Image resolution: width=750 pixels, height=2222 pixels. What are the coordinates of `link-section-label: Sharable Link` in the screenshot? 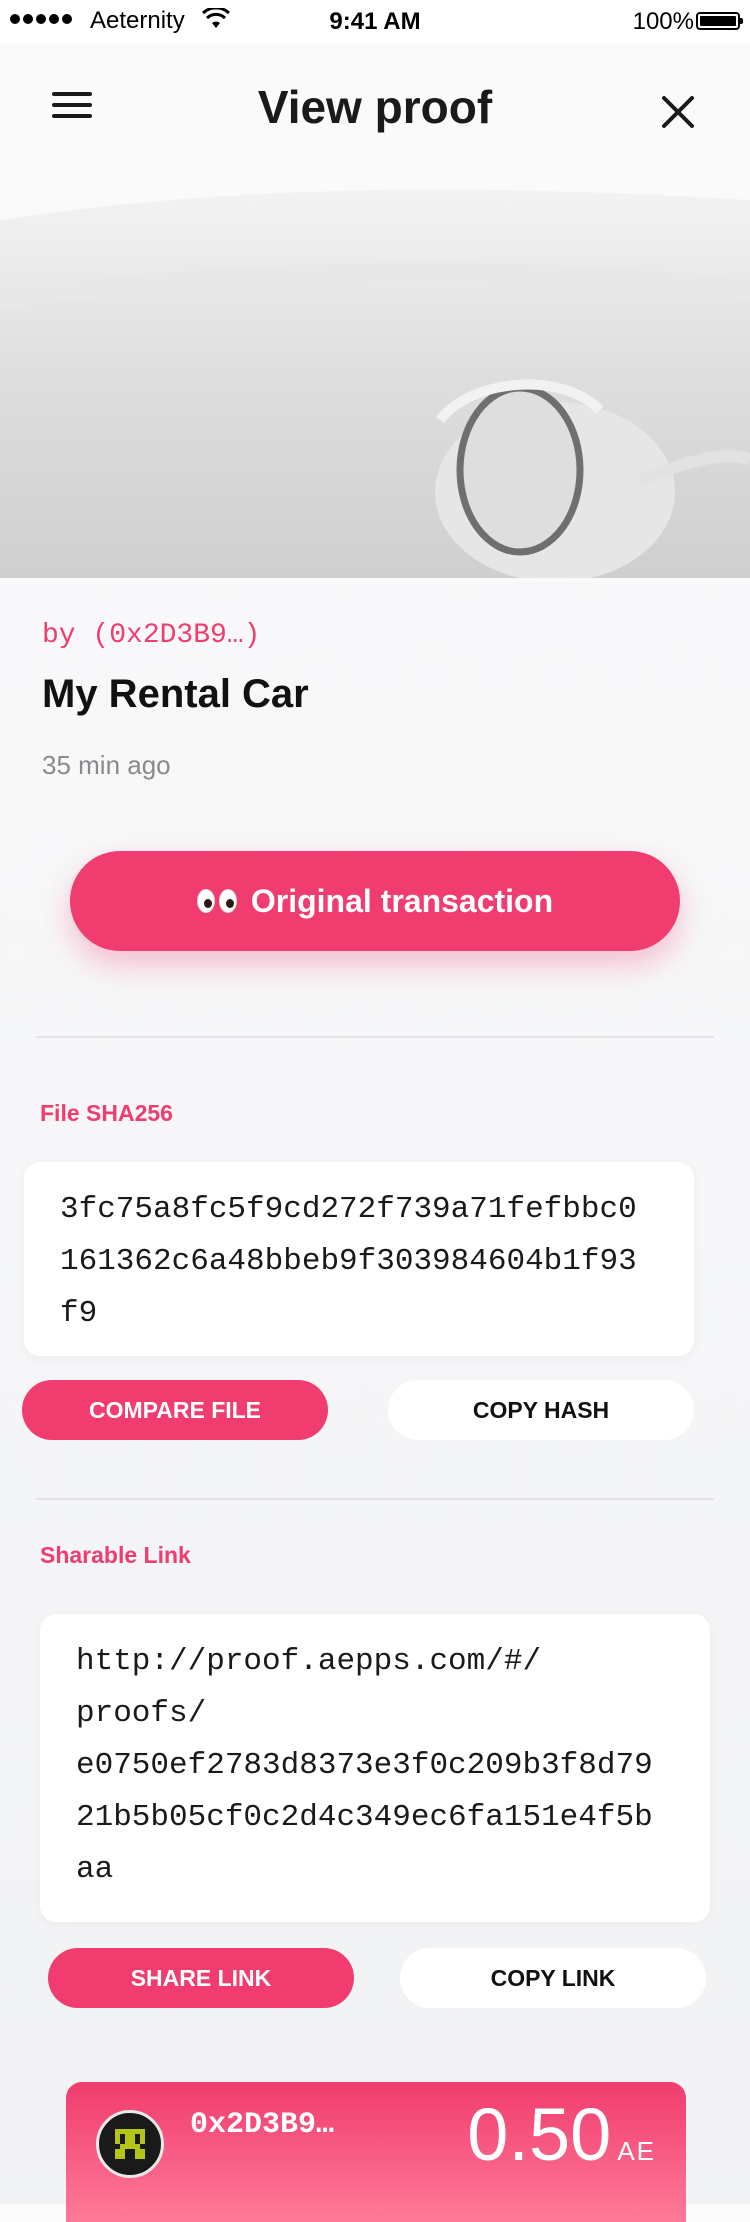 It's located at (115, 1555).